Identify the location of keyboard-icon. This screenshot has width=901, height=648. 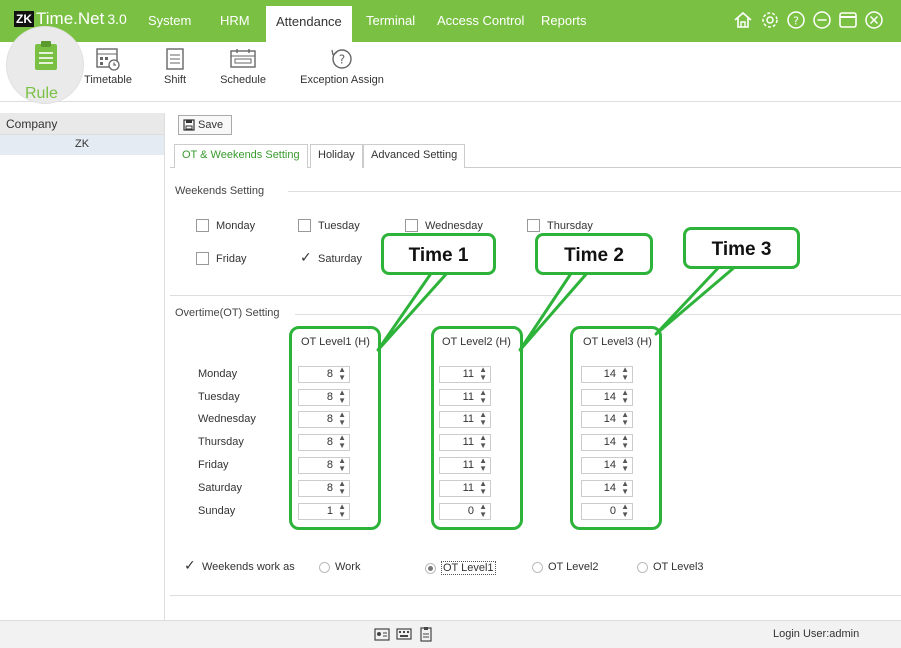
(404, 634).